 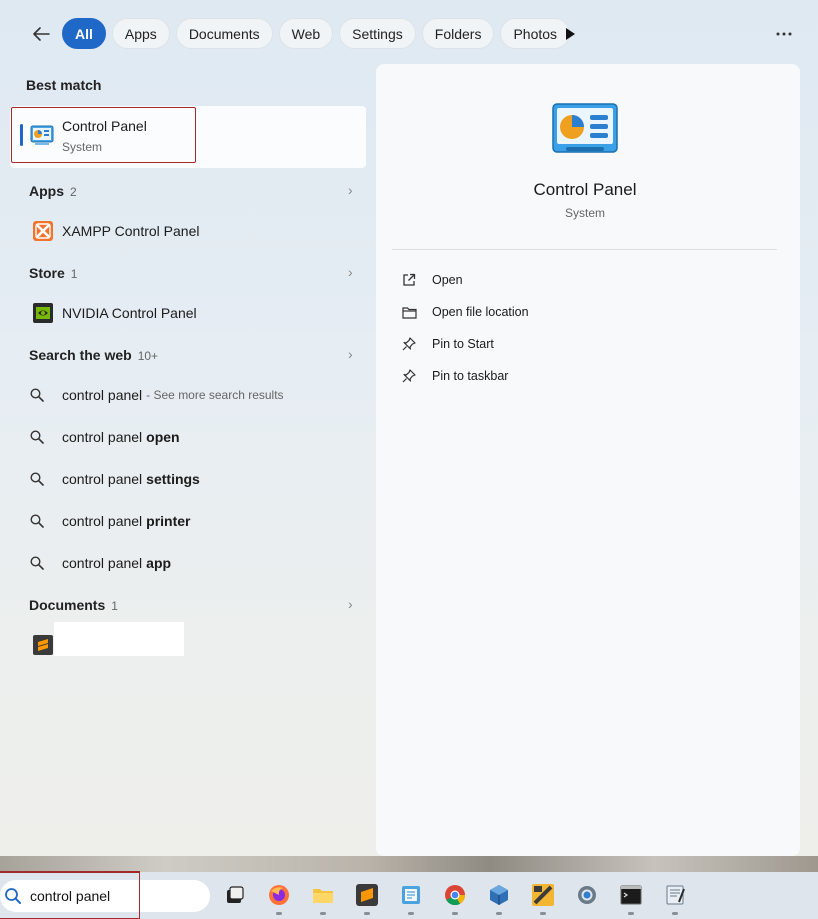 I want to click on suggestion-term: settings, so click(x=173, y=479).